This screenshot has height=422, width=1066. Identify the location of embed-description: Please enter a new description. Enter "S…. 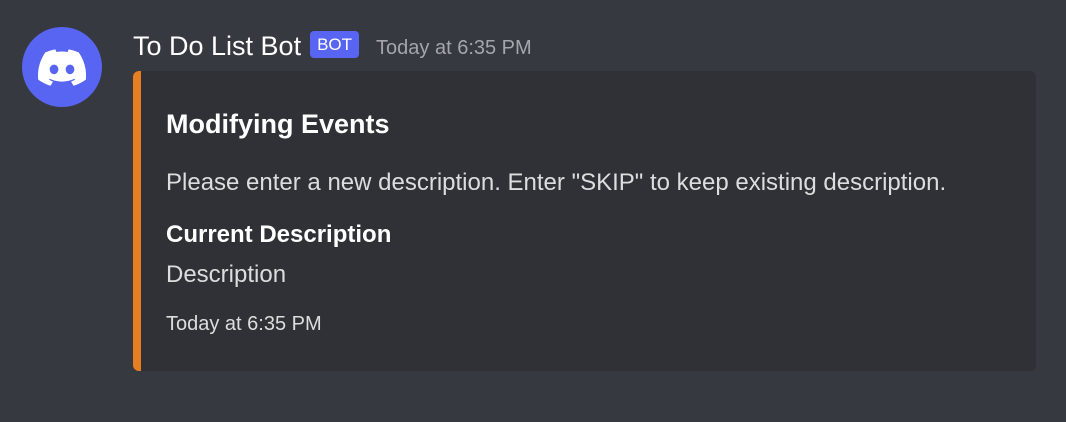
(556, 182).